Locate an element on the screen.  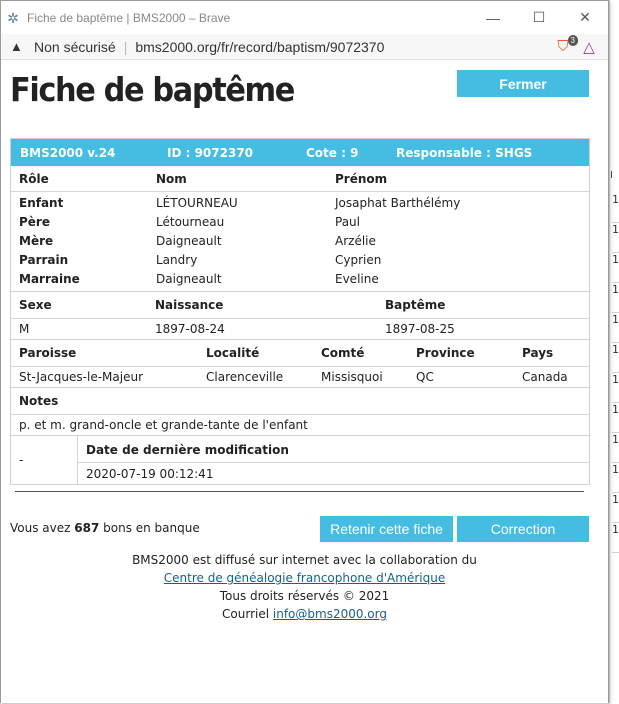
person-row: Marraine Daigneault Eveline is located at coordinates (300, 279).